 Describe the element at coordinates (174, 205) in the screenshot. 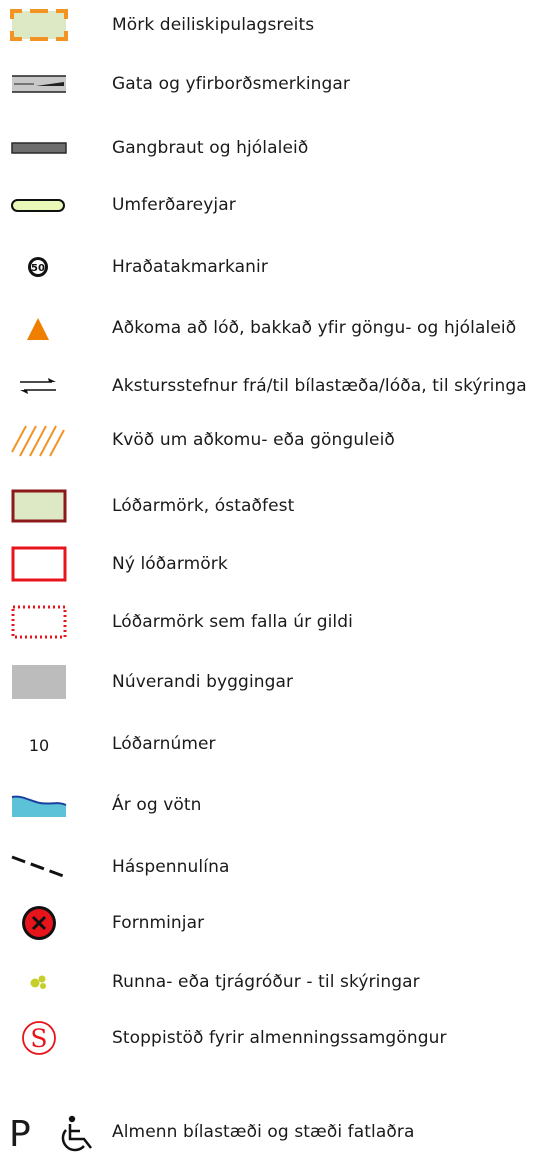

I see `legend-label: Umferðareyjar` at that location.